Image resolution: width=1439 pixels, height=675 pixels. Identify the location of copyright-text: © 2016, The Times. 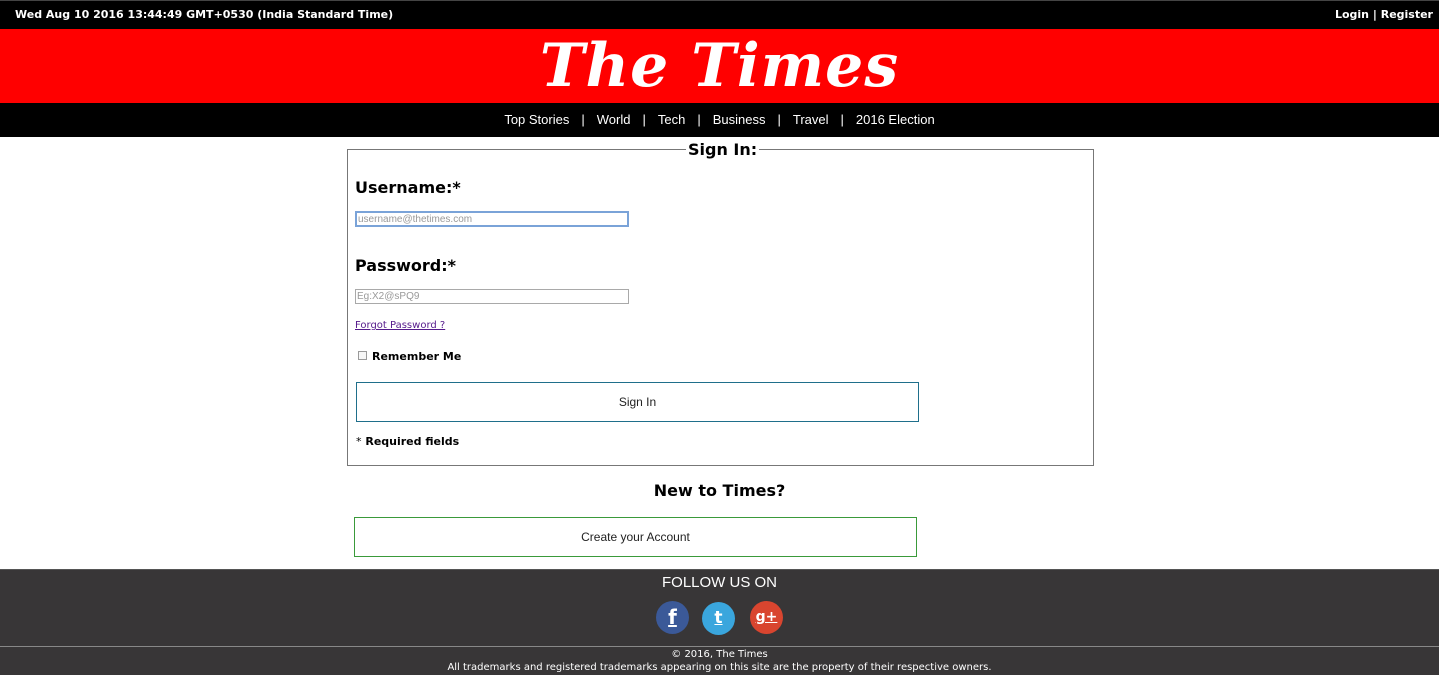
(719, 654).